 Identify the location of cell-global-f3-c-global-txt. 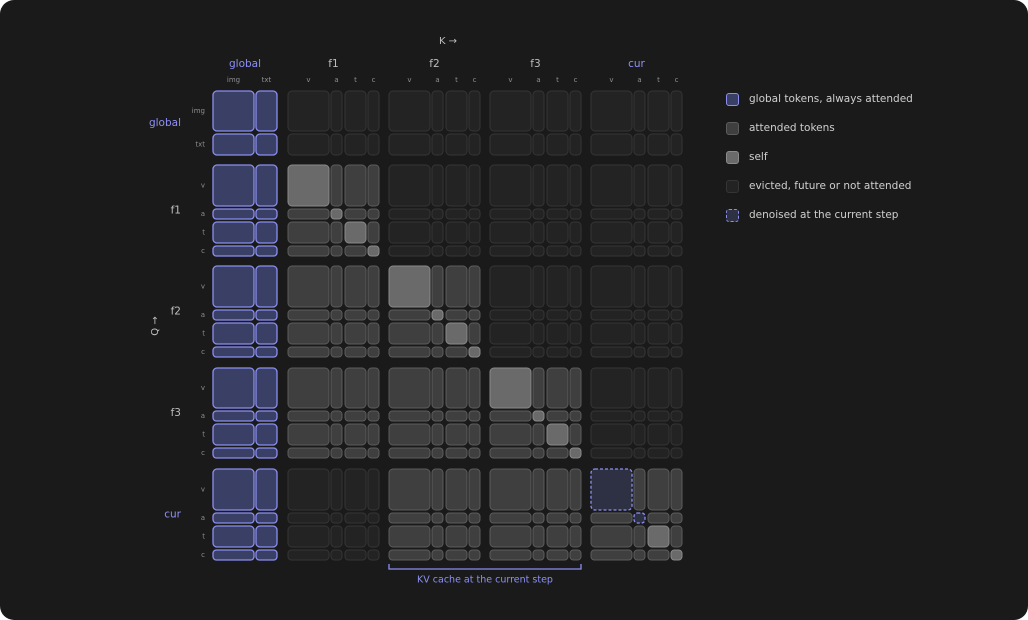
(266, 453).